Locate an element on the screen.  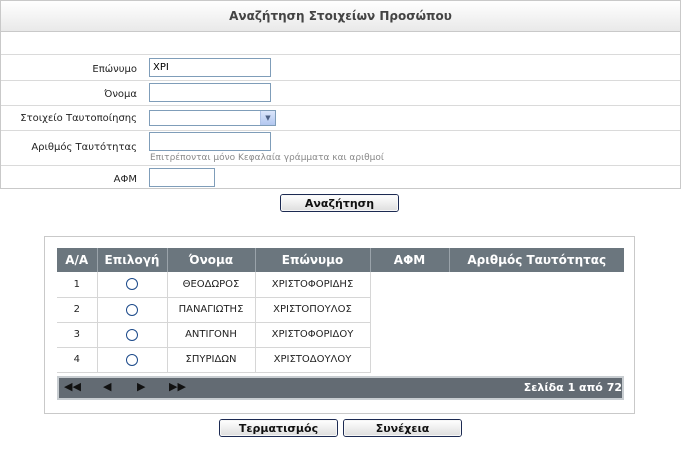
column-header-name: Όνομα is located at coordinates (211, 260).